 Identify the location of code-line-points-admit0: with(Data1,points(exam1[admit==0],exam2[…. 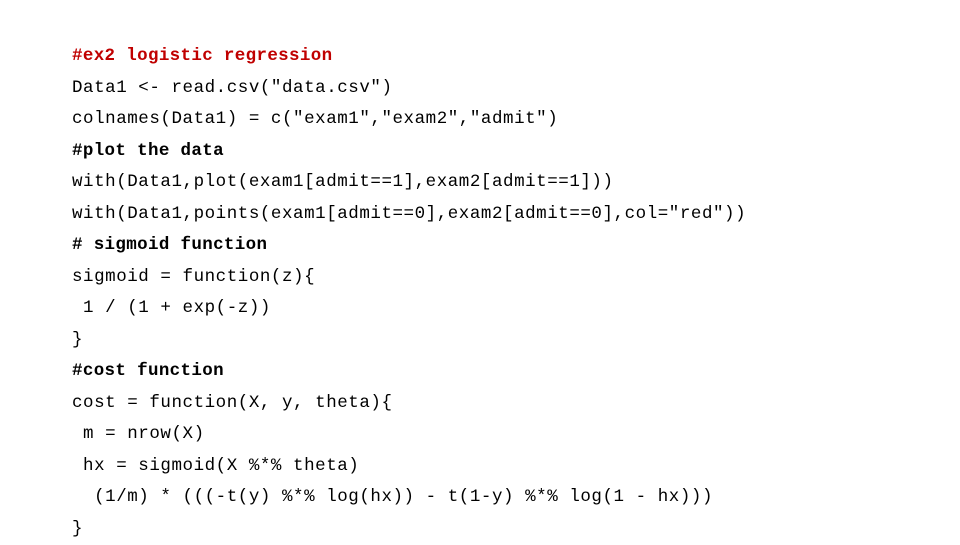
(502, 215).